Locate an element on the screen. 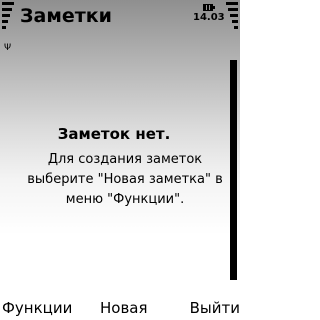  softkey-bar: Функции Новая Выйти is located at coordinates (120, 308).